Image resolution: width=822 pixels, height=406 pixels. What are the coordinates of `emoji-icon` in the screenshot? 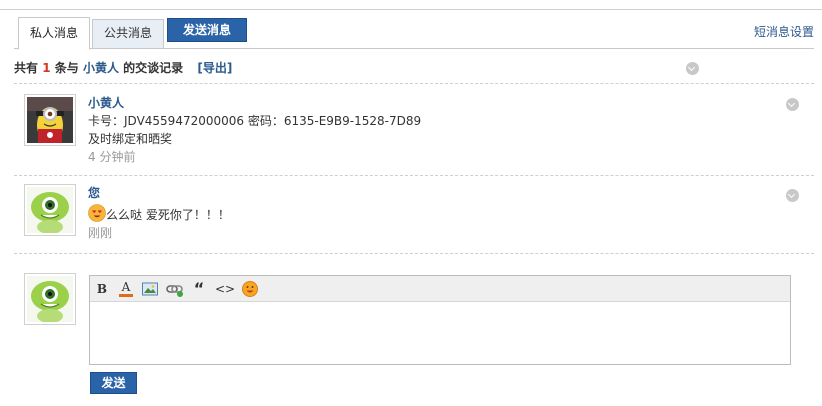 It's located at (250, 289).